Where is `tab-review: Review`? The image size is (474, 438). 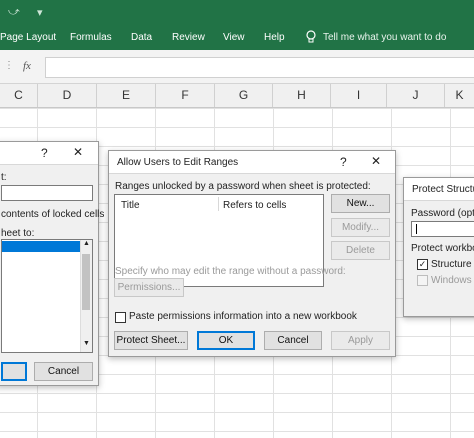 tab-review: Review is located at coordinates (188, 37).